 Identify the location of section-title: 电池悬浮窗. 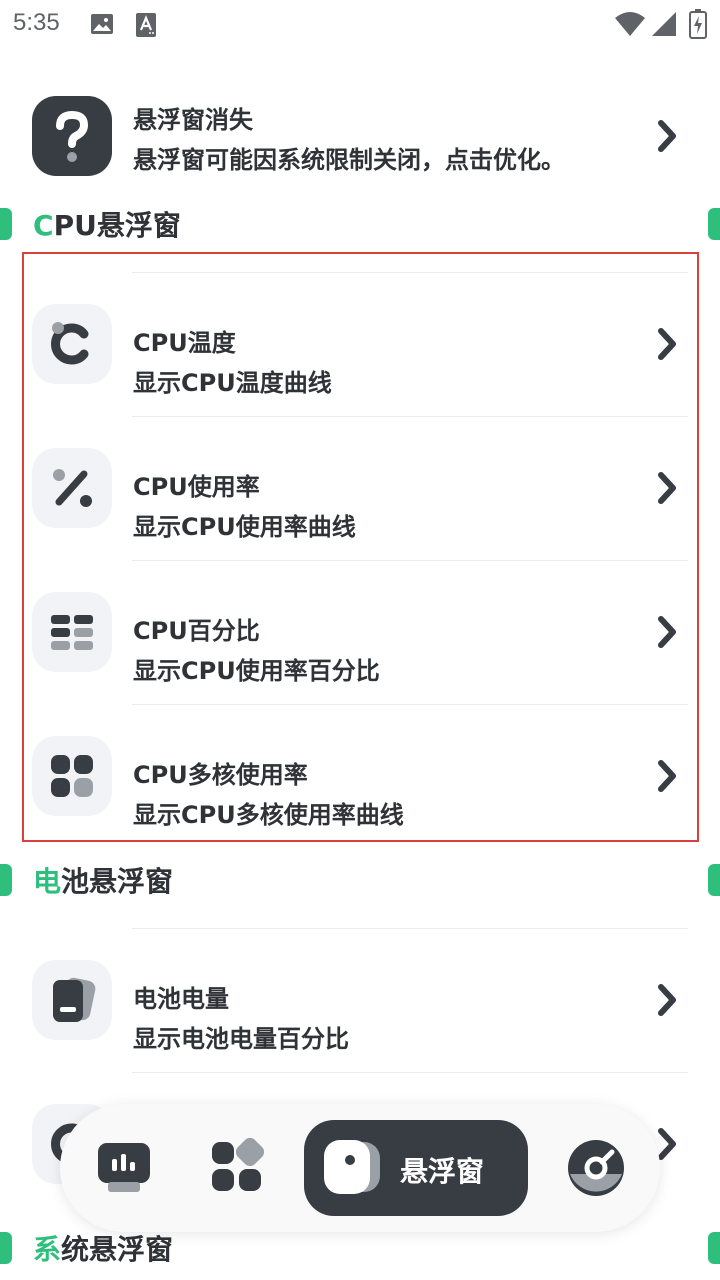
(103, 880).